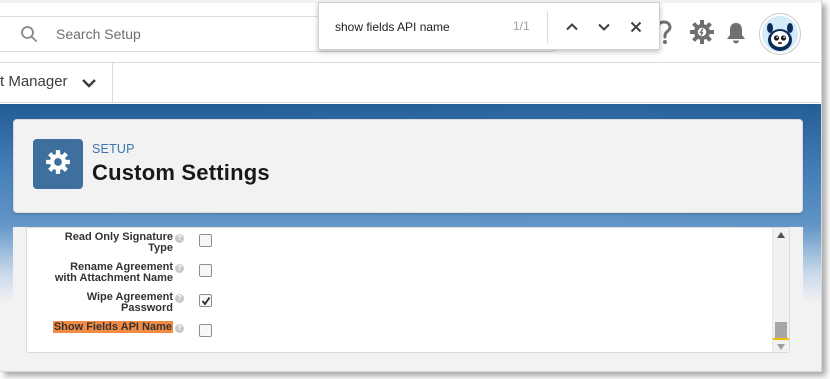 The image size is (830, 379). What do you see at coordinates (397, 276) in the screenshot?
I see `setting-row: Rename Agreement with Attachment Name ?` at bounding box center [397, 276].